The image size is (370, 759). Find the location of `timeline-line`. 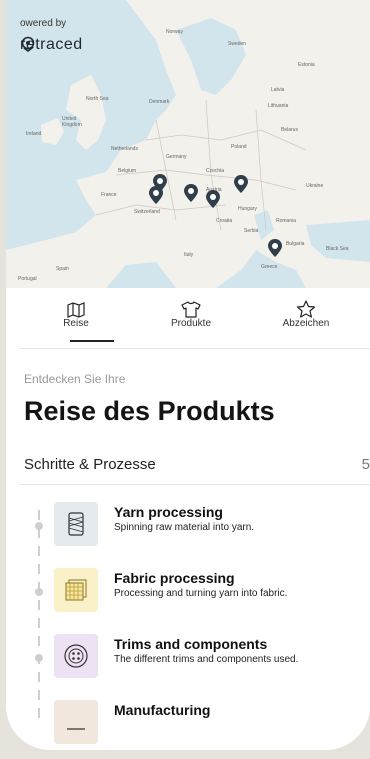

timeline-line is located at coordinates (39, 615).